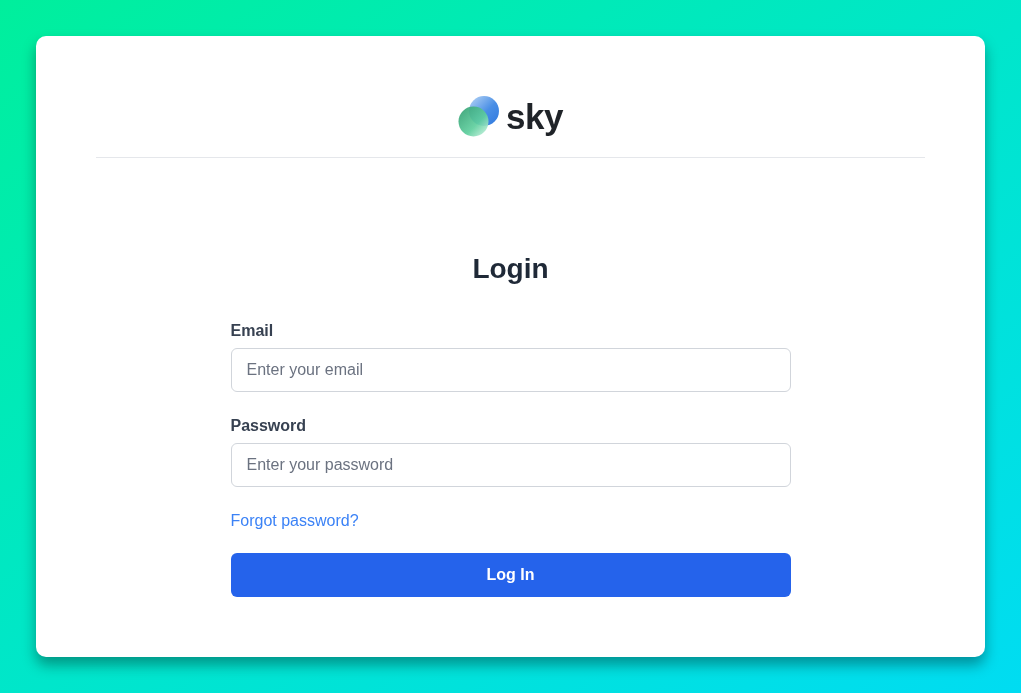 The width and height of the screenshot is (1021, 693). I want to click on forgot-password-link: Forgot password?, so click(294, 521).